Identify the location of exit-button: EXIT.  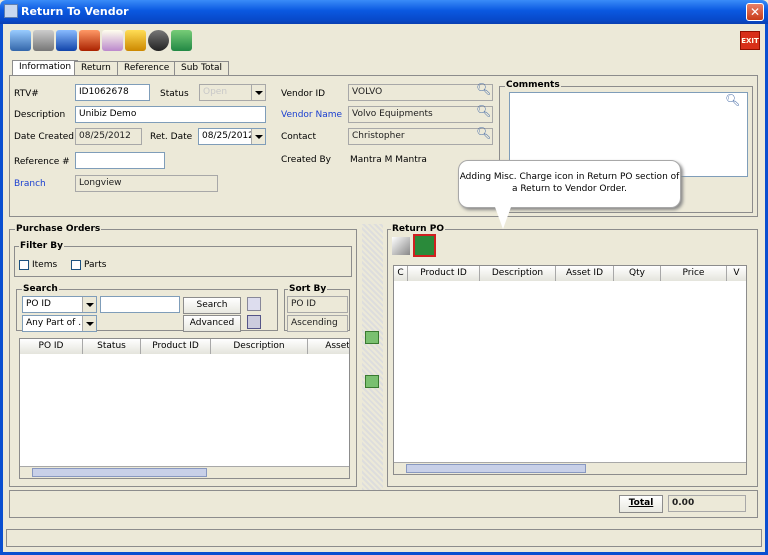
(750, 40).